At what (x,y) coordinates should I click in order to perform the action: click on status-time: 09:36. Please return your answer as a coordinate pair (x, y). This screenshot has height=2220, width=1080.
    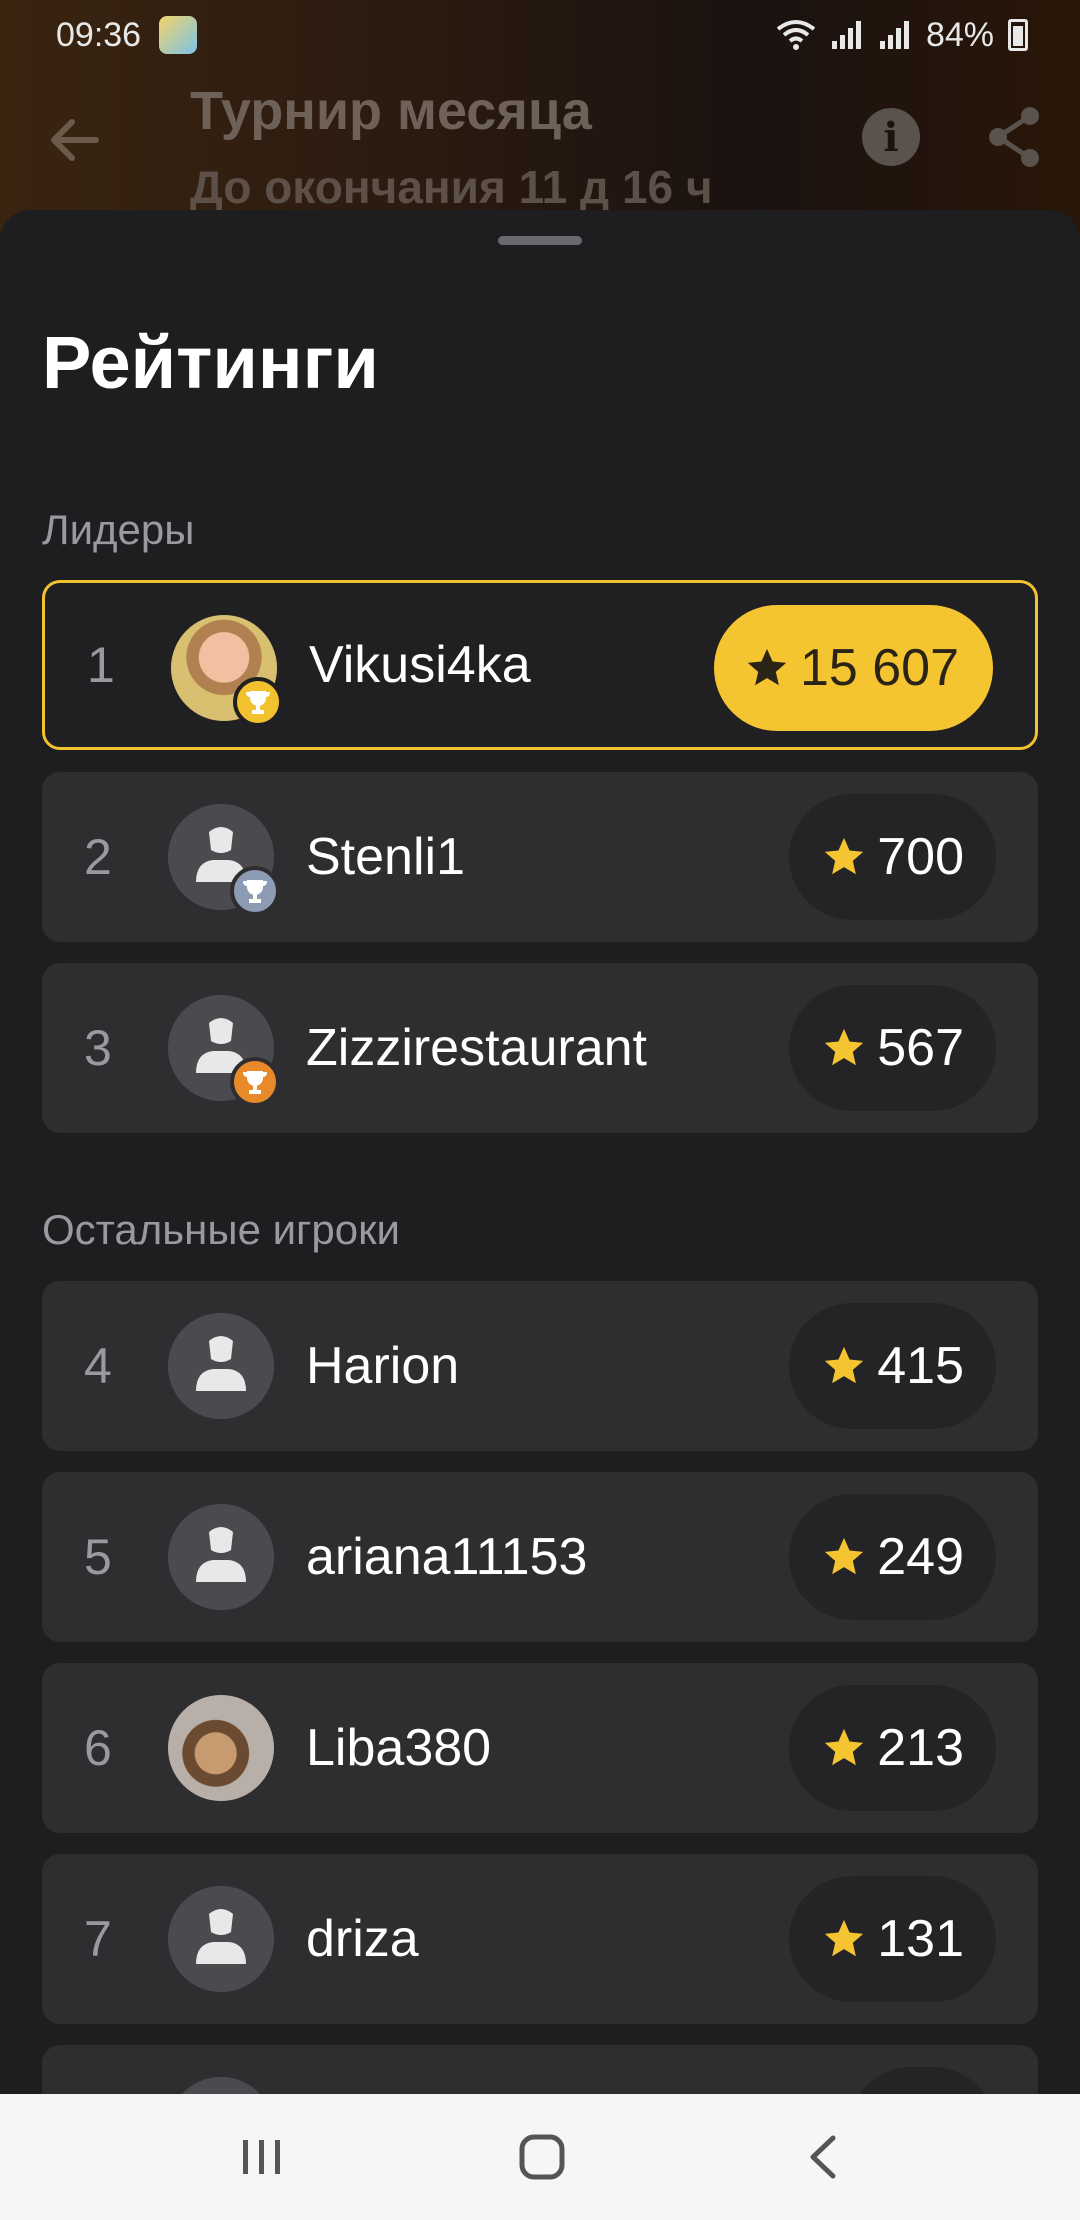
    Looking at the image, I should click on (99, 34).